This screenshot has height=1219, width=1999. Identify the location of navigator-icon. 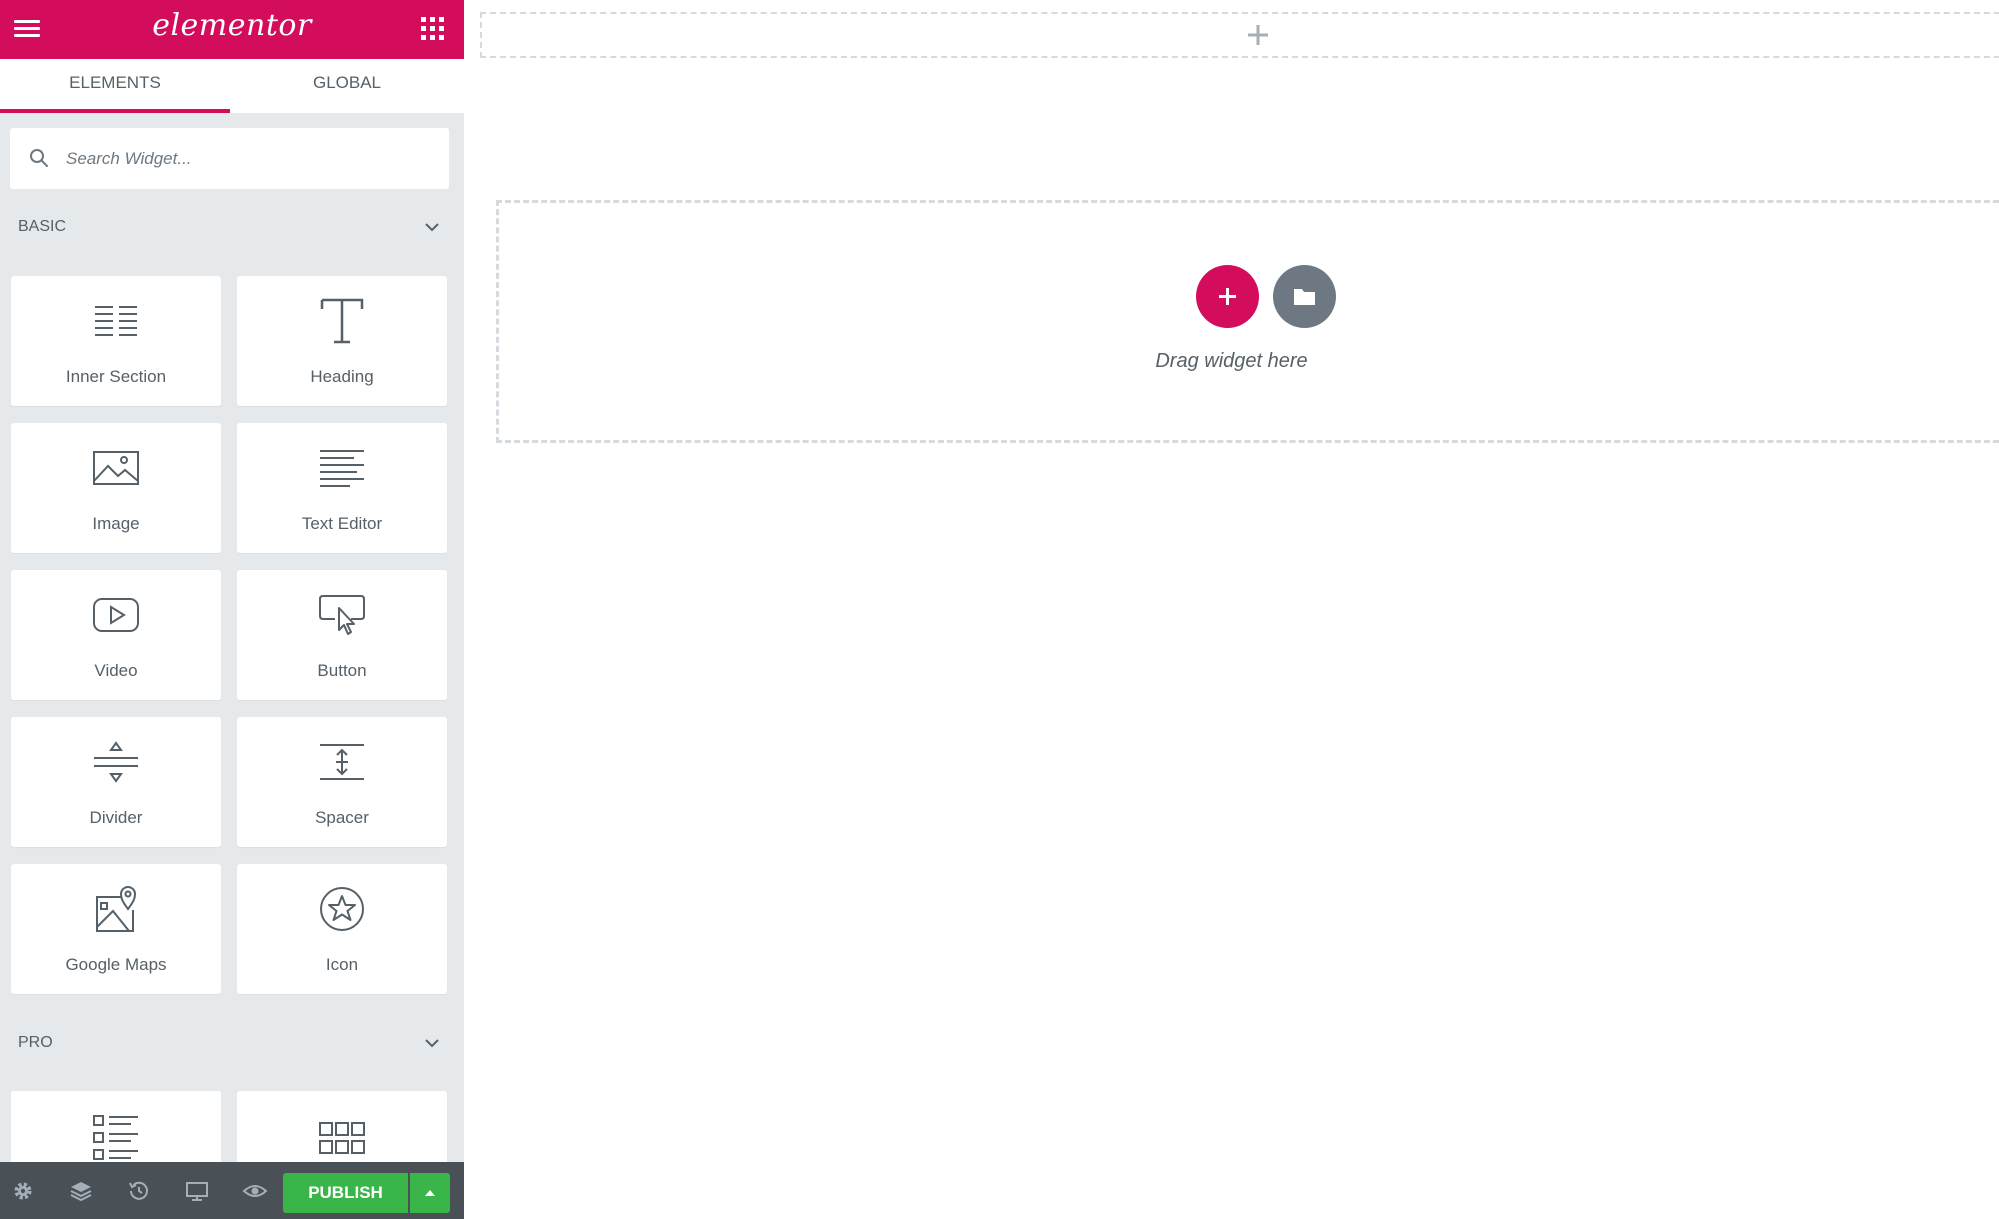
(81, 1191).